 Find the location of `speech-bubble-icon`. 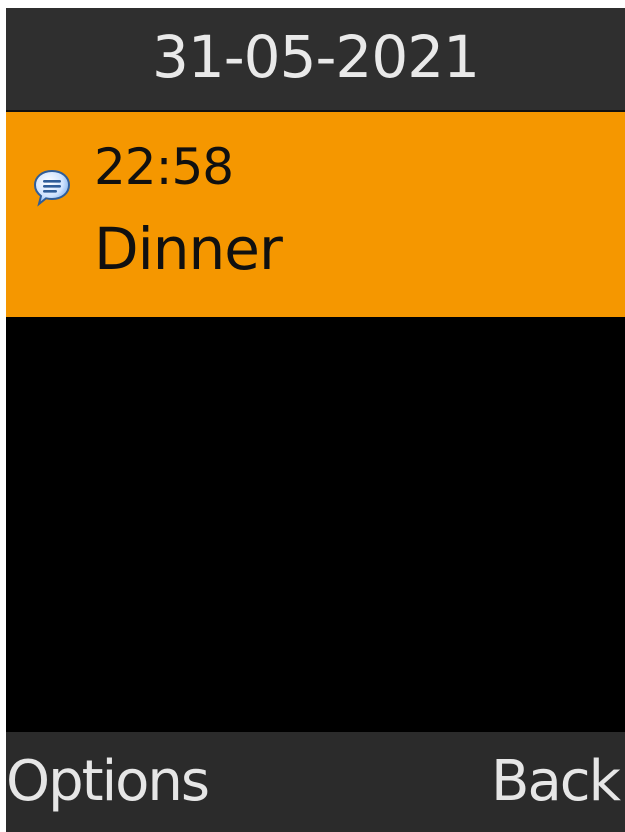

speech-bubble-icon is located at coordinates (52, 188).